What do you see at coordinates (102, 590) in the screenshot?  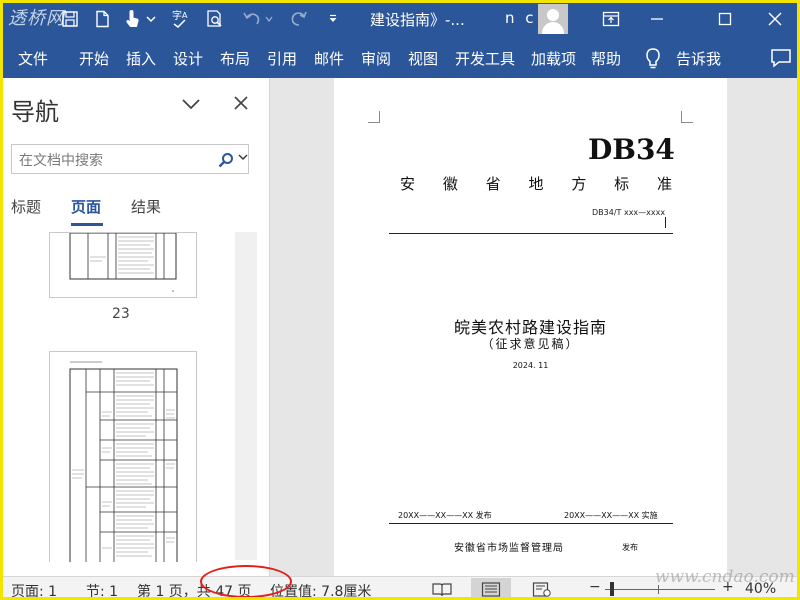 I see `status-section: 节: 1` at bounding box center [102, 590].